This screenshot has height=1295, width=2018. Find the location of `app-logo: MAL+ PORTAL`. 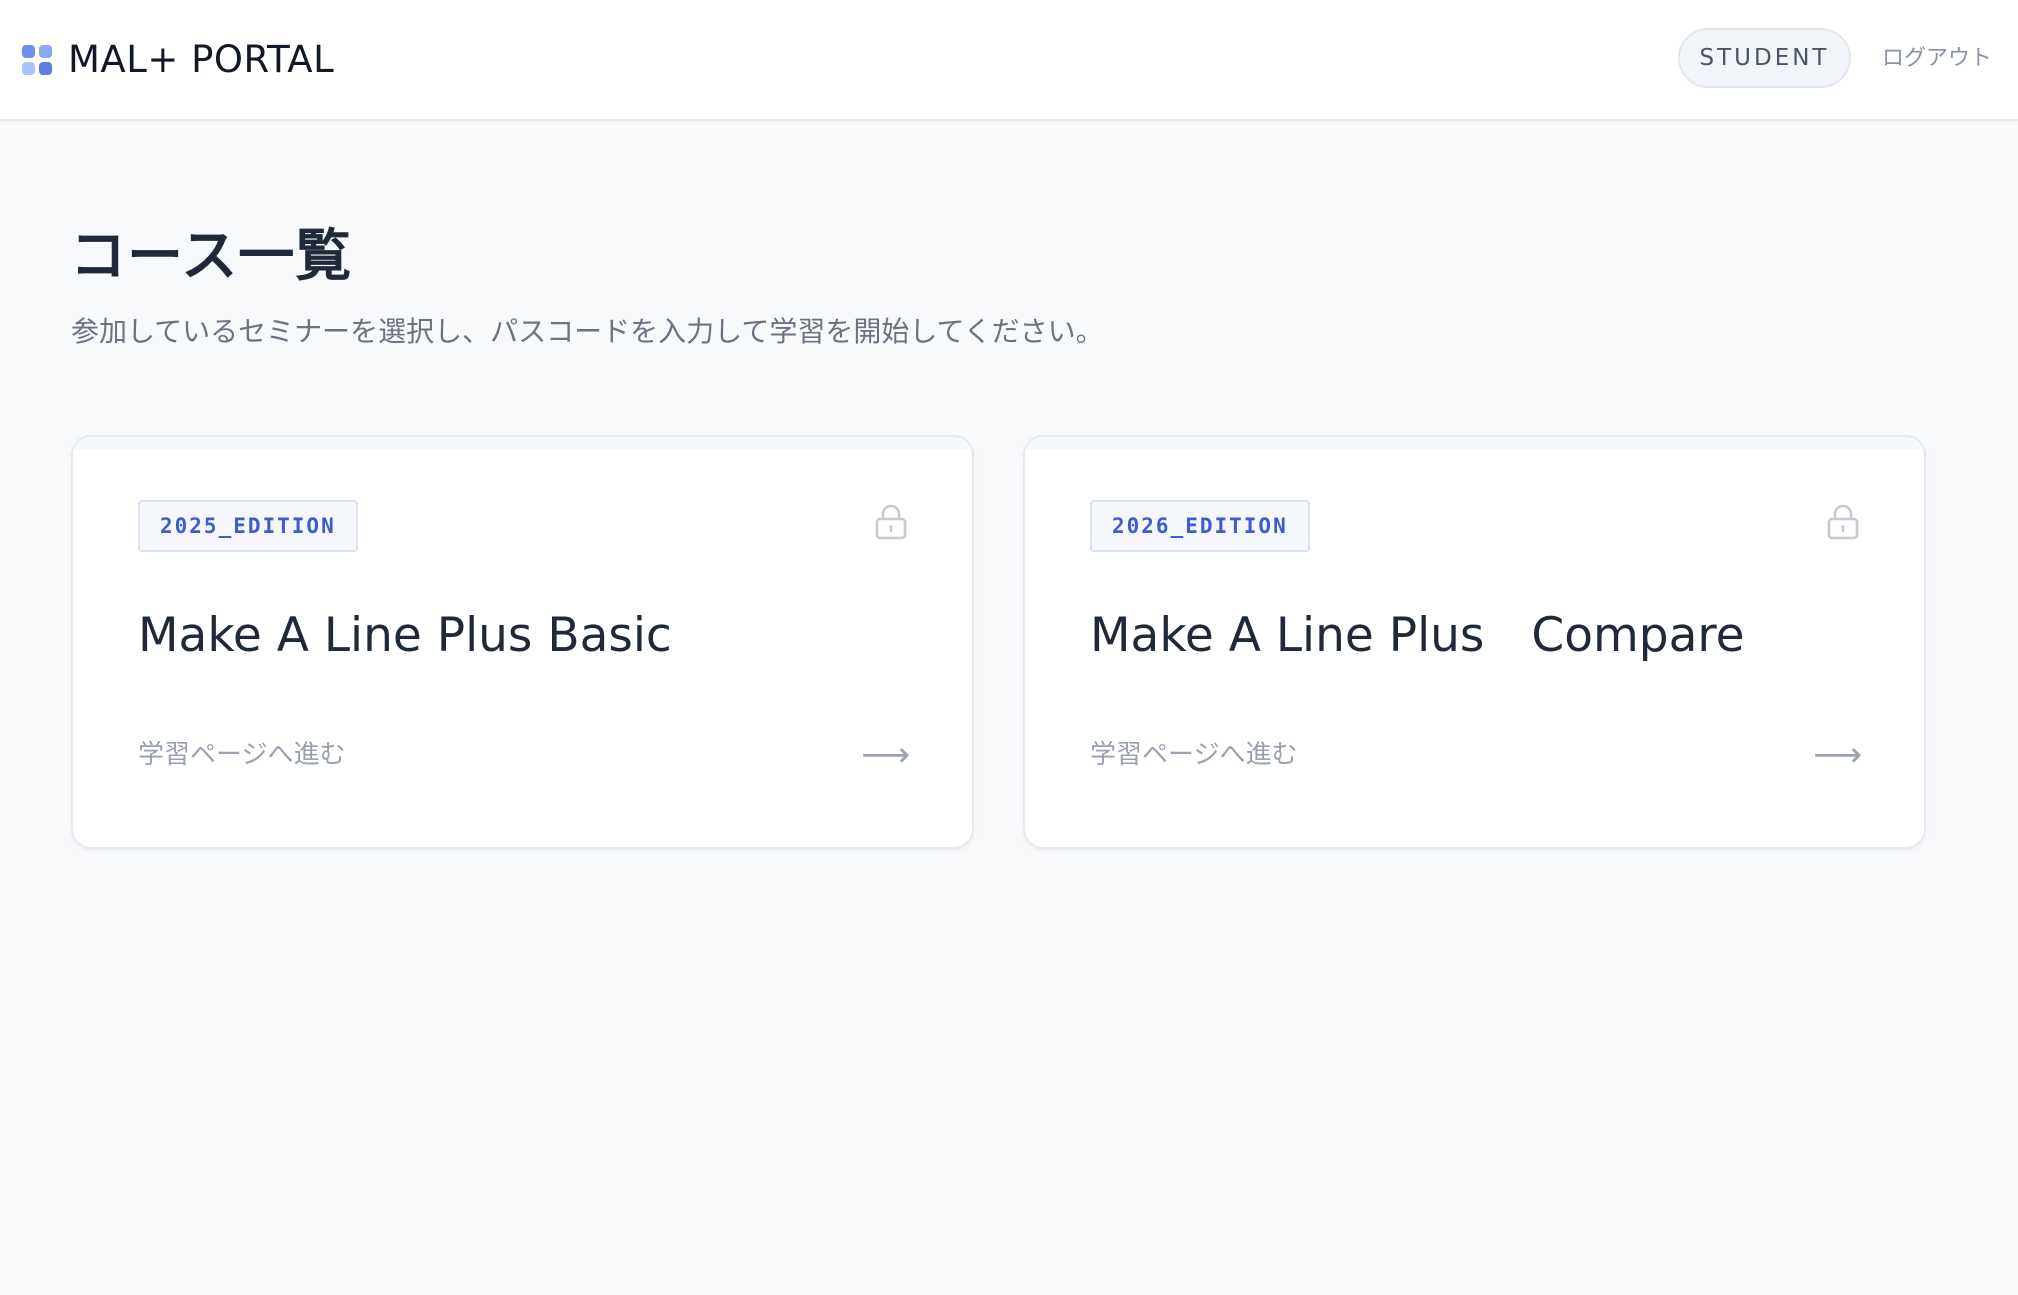

app-logo: MAL+ PORTAL is located at coordinates (178, 60).